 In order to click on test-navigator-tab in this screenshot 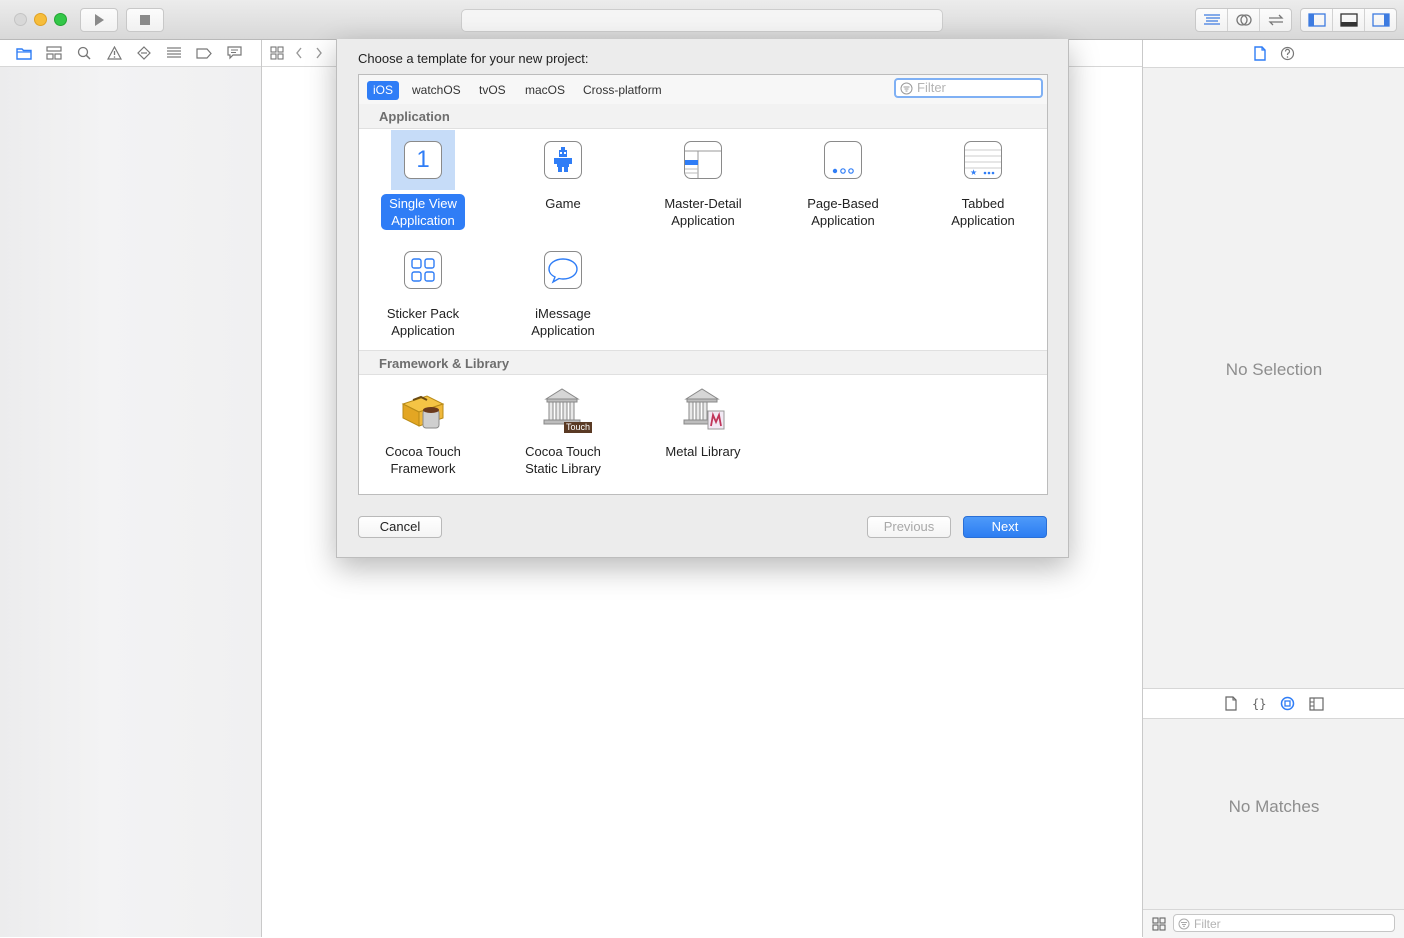, I will do `click(144, 53)`.